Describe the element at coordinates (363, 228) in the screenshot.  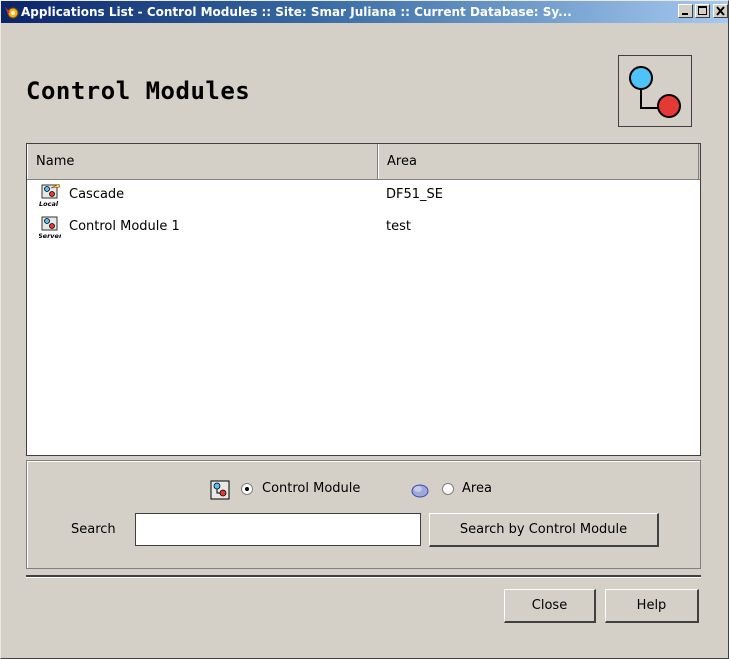
I see `list-row: Server Control Module 1 test` at that location.